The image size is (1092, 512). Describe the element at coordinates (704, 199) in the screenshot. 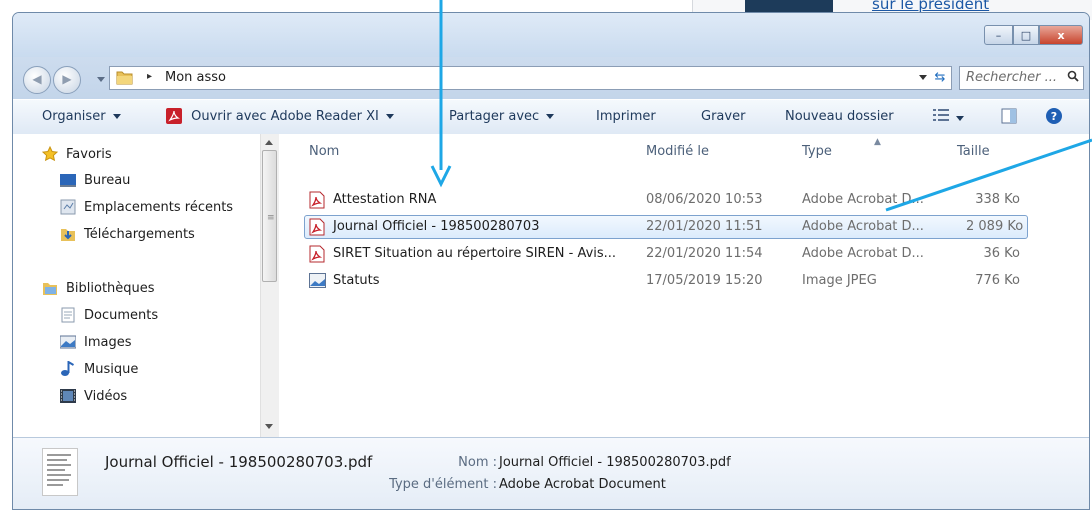

I see `file-modified: 08/06/2020 10:53` at that location.